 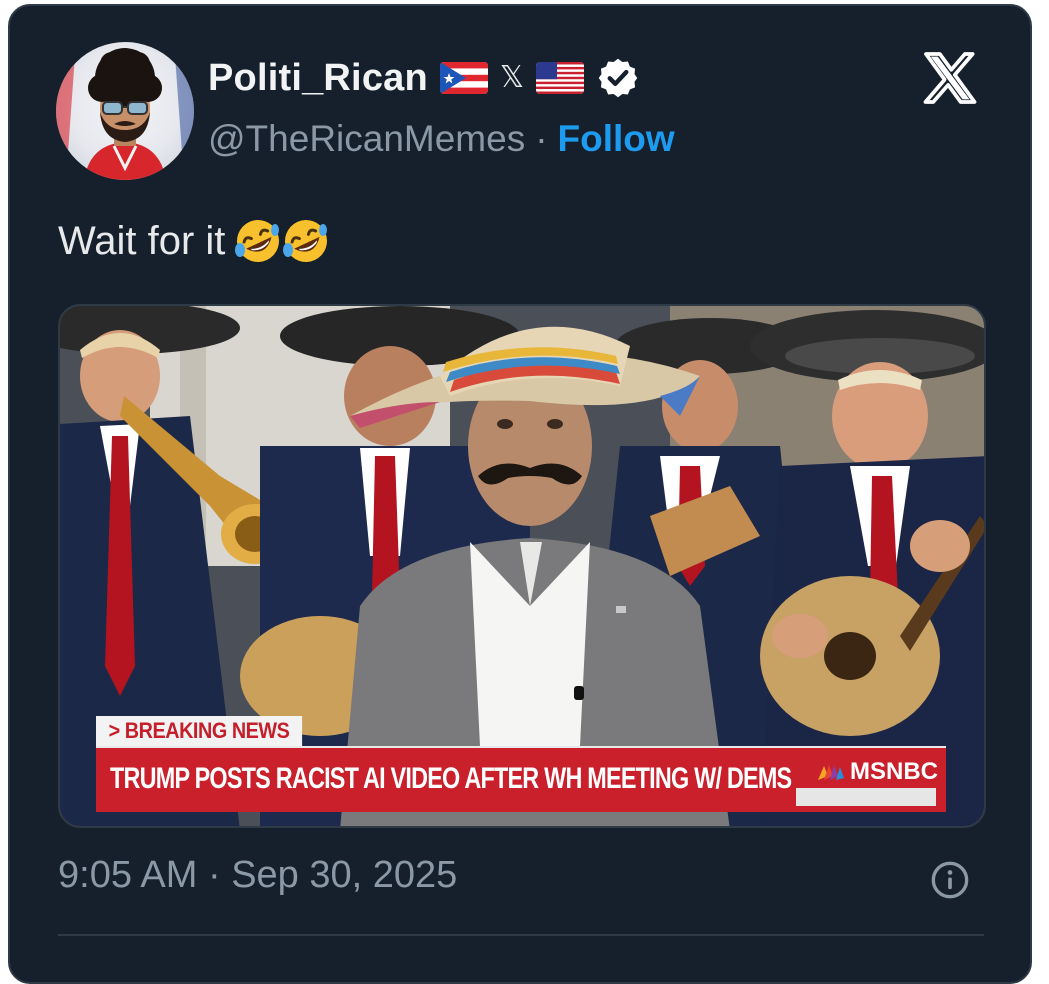 I want to click on us-flag-icon, so click(x=560, y=78).